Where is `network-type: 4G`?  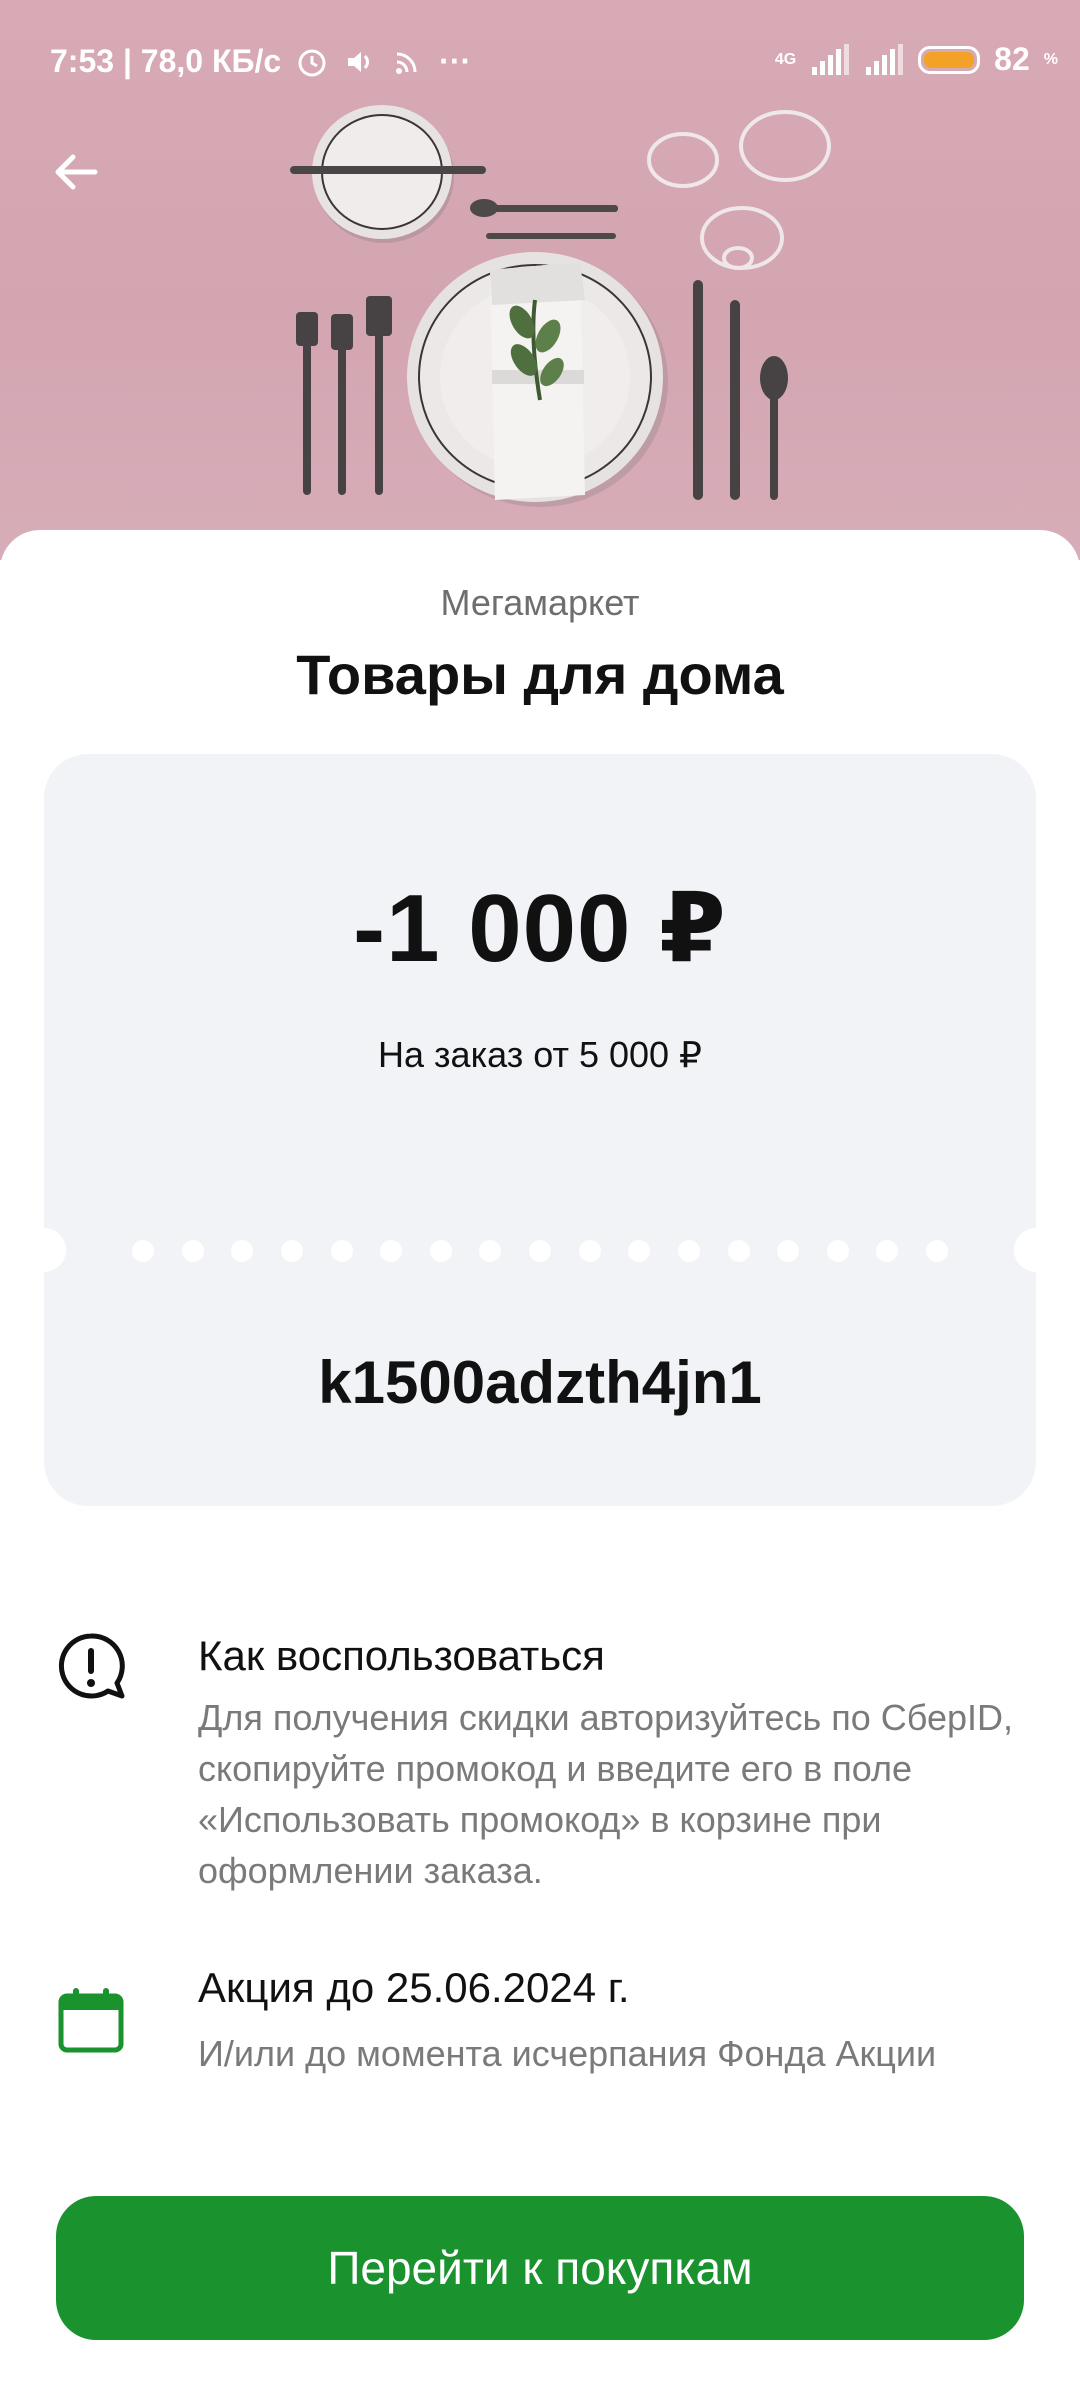 network-type: 4G is located at coordinates (785, 59).